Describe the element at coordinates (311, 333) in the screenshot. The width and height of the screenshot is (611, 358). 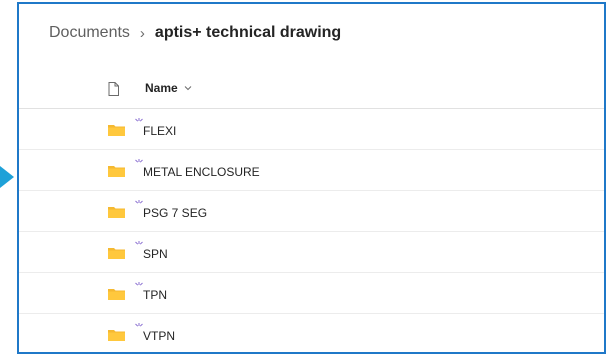
I see `list-item: VTPN` at that location.